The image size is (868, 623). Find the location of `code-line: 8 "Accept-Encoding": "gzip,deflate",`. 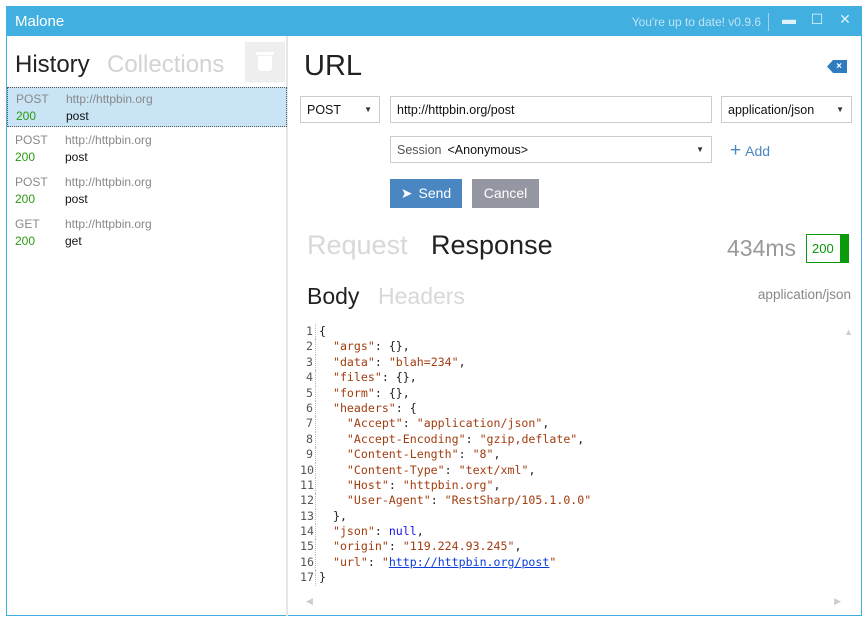

code-line: 8 "Accept-Encoding": "gzip,deflate", is located at coordinates (445, 439).